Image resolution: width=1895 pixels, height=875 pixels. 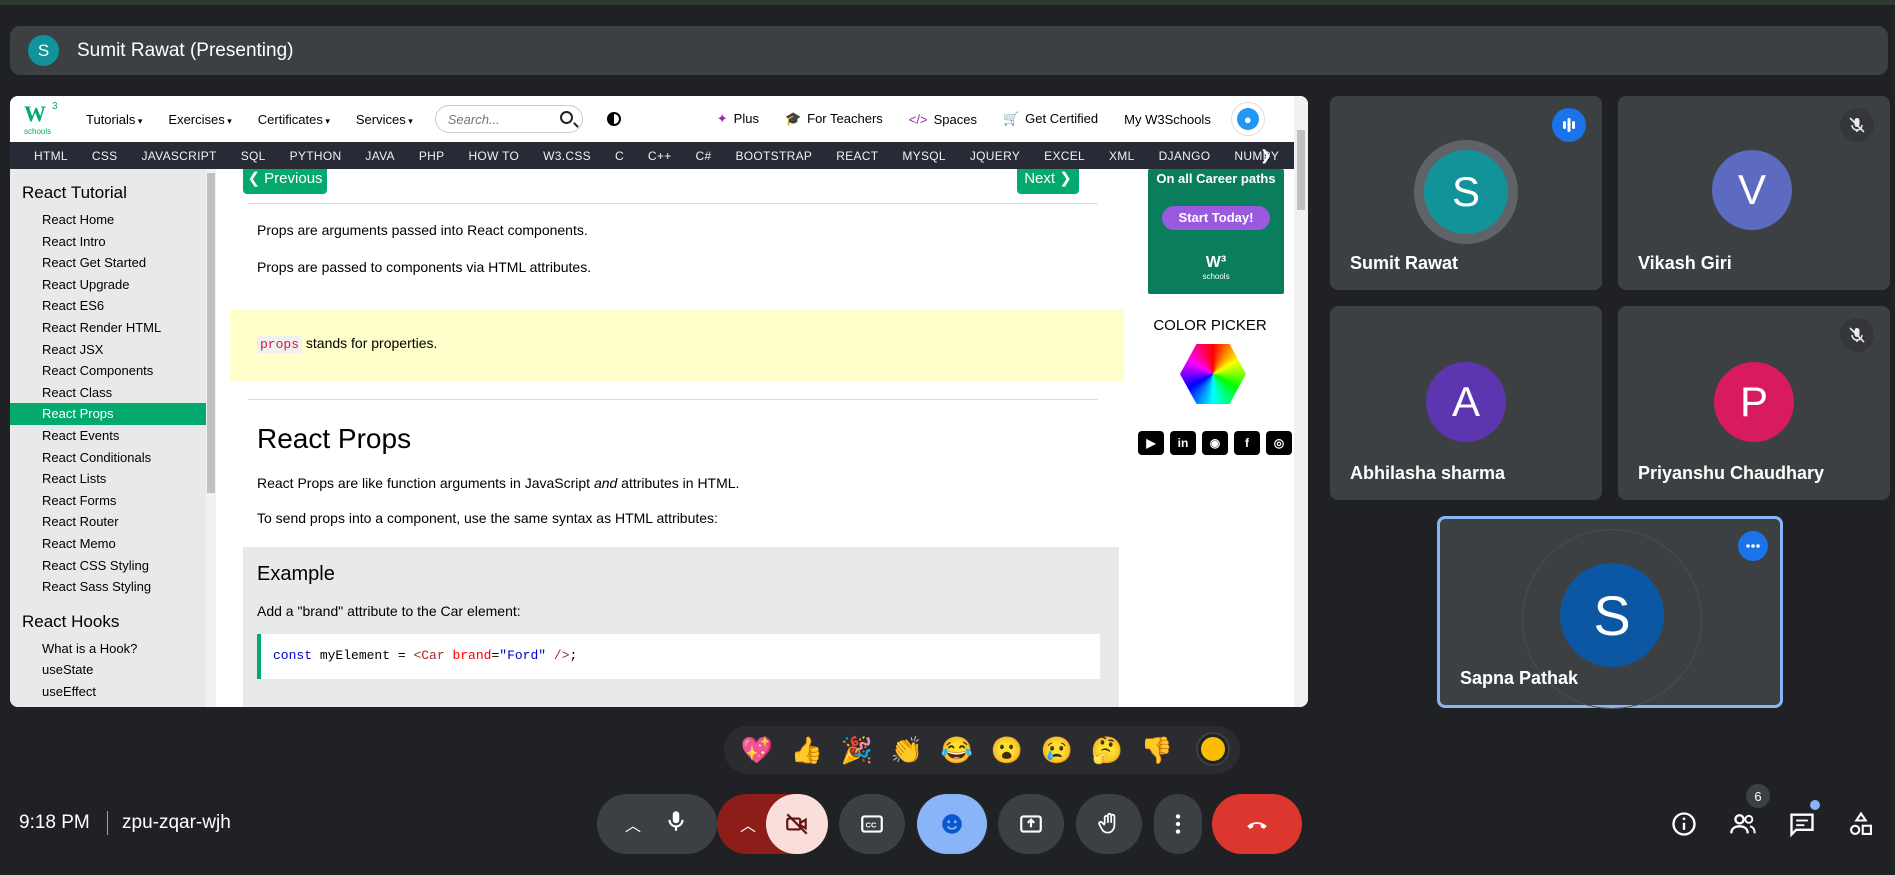 What do you see at coordinates (757, 750) in the screenshot?
I see `reaction-emoji: 💖` at bounding box center [757, 750].